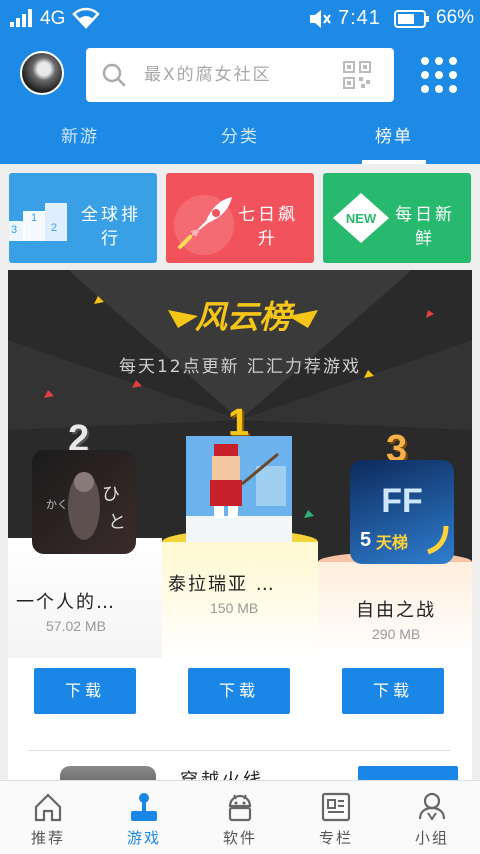 This screenshot has width=480, height=854. I want to click on svg-text: ひ, so click(111, 494).